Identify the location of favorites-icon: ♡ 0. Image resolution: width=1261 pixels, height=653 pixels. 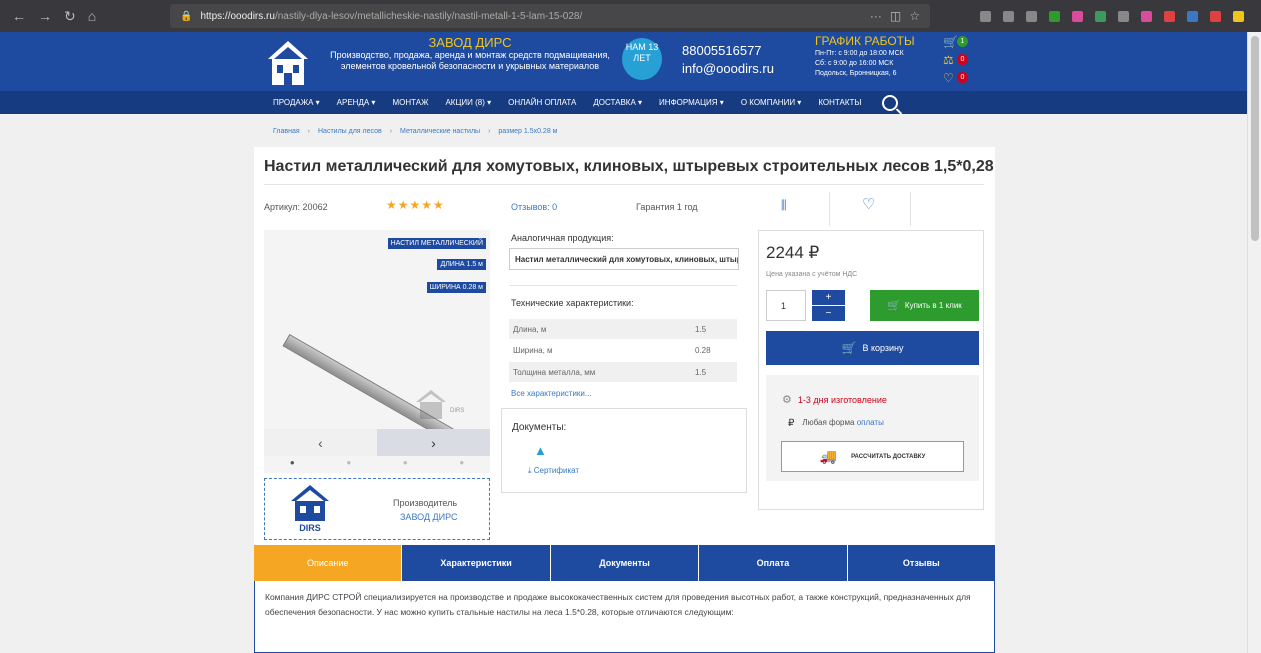
(956, 78).